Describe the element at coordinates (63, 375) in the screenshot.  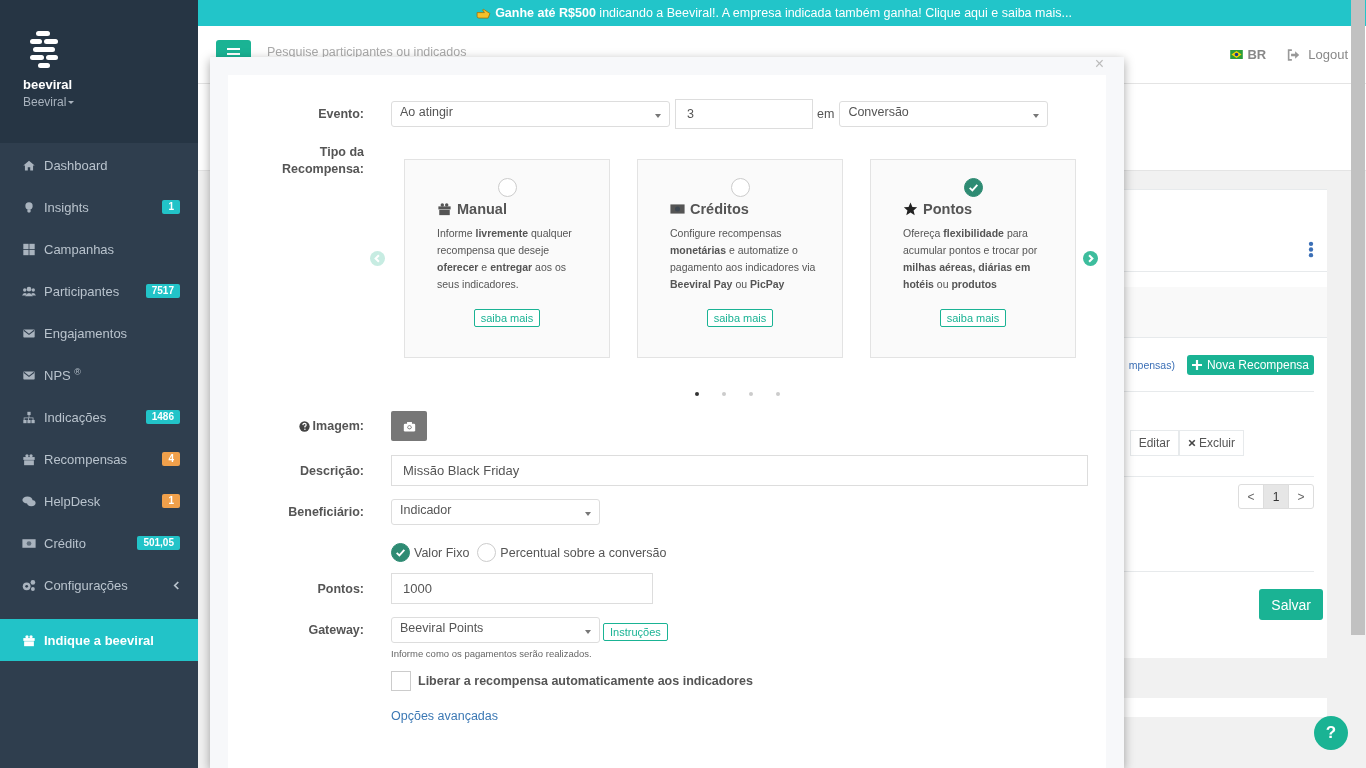
I see `sidebar-item-label: NPS $^{®}$` at that location.